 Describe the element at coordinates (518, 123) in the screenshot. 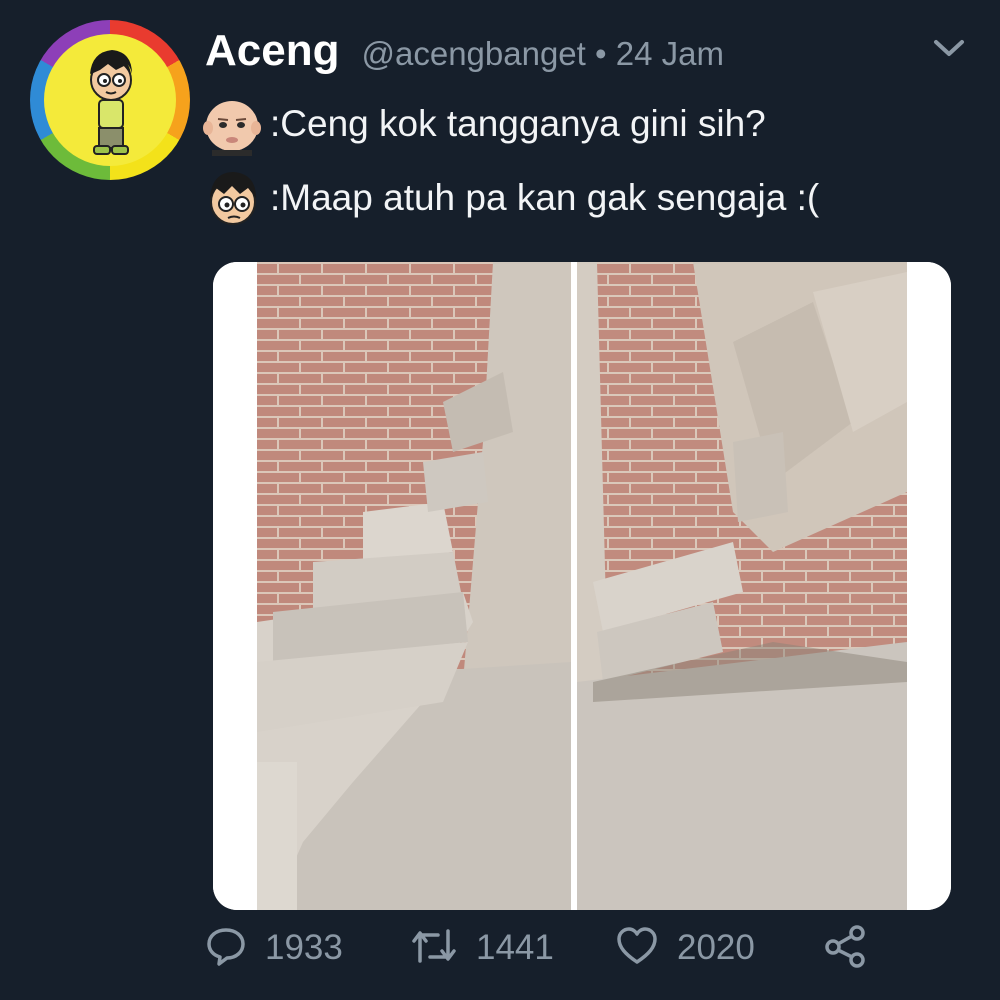

I see `dialogue-text-1: :Ceng kok tangganya gini sih?` at that location.